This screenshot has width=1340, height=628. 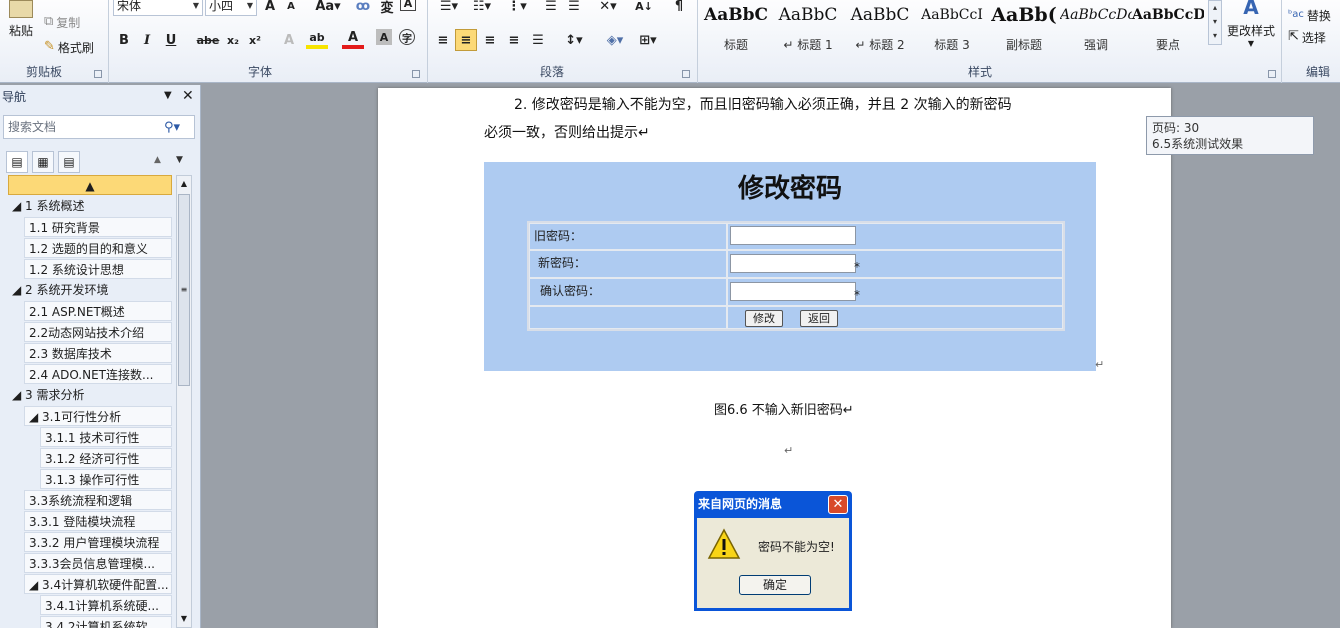 What do you see at coordinates (98, 416) in the screenshot?
I see `nav-heading-item: ◢ 3.1可行性分析` at bounding box center [98, 416].